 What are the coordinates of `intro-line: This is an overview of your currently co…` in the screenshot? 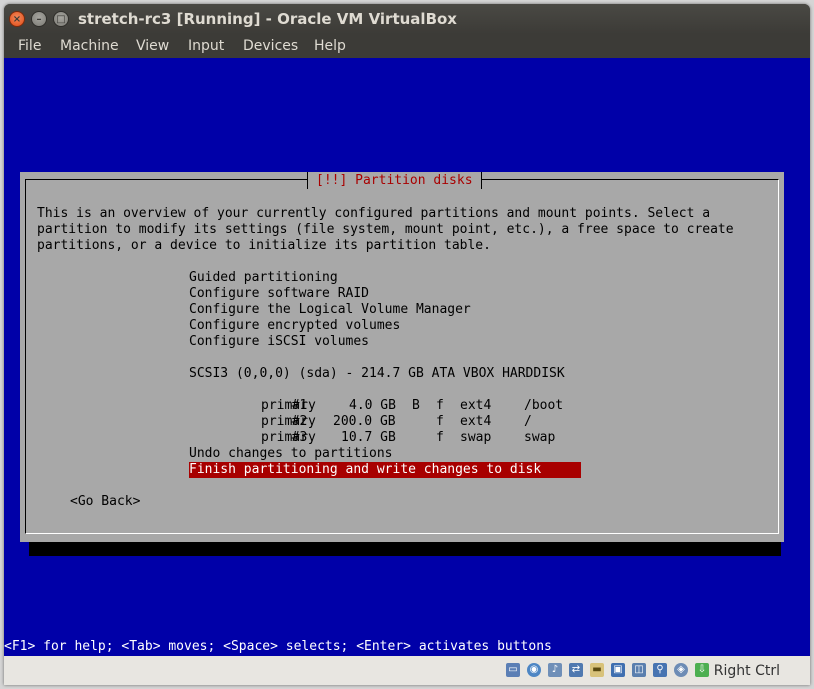 It's located at (374, 213).